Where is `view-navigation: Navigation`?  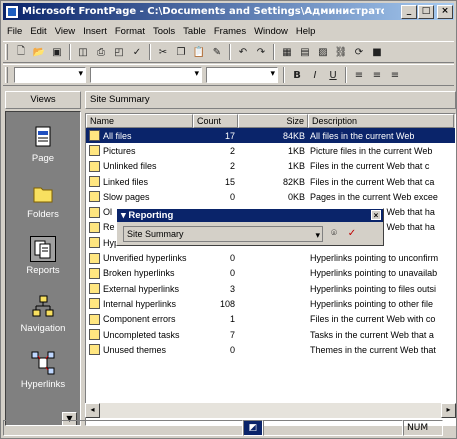
view-navigation: Navigation is located at coordinates (43, 314).